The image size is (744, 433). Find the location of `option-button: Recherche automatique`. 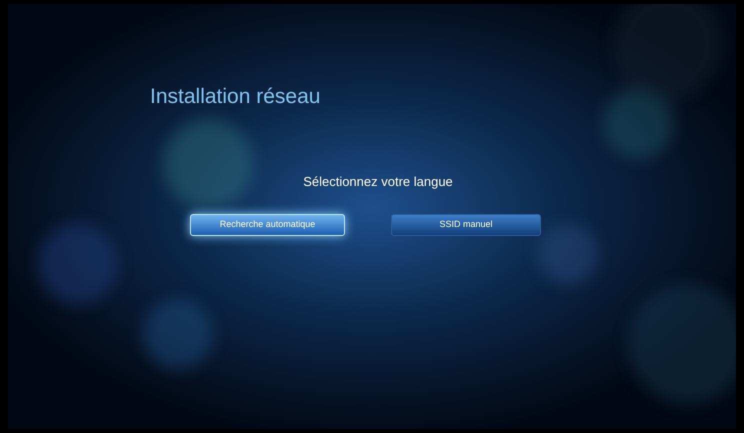

option-button: Recherche automatique is located at coordinates (267, 225).